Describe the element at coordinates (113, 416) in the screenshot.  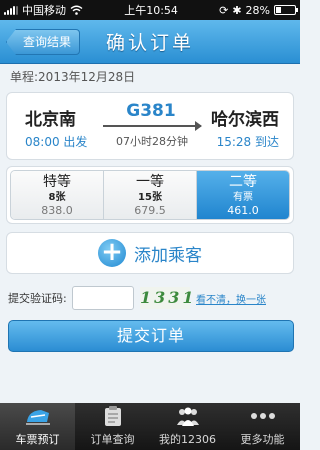
I see `clipboard-icon` at that location.